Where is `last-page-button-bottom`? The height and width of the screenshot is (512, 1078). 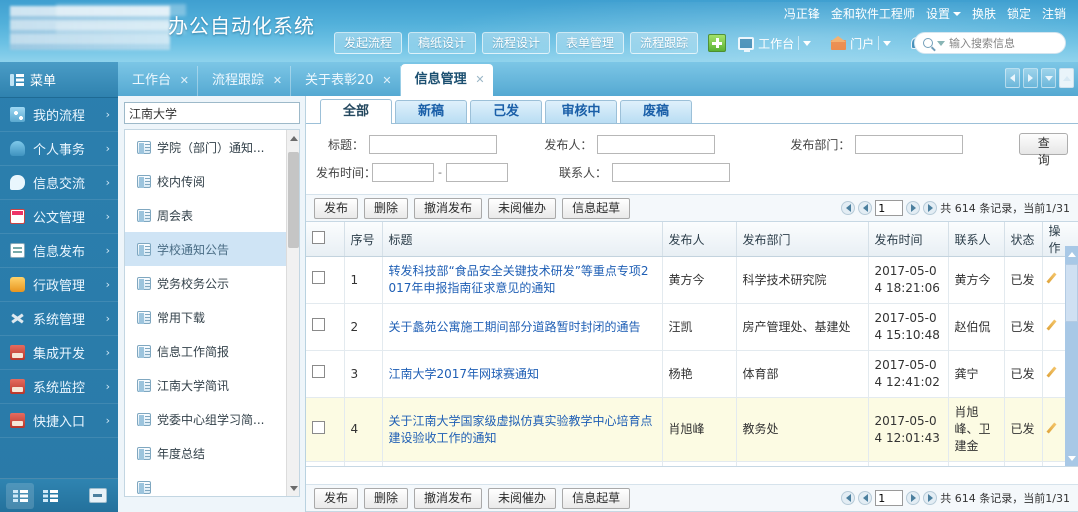 last-page-button-bottom is located at coordinates (930, 498).